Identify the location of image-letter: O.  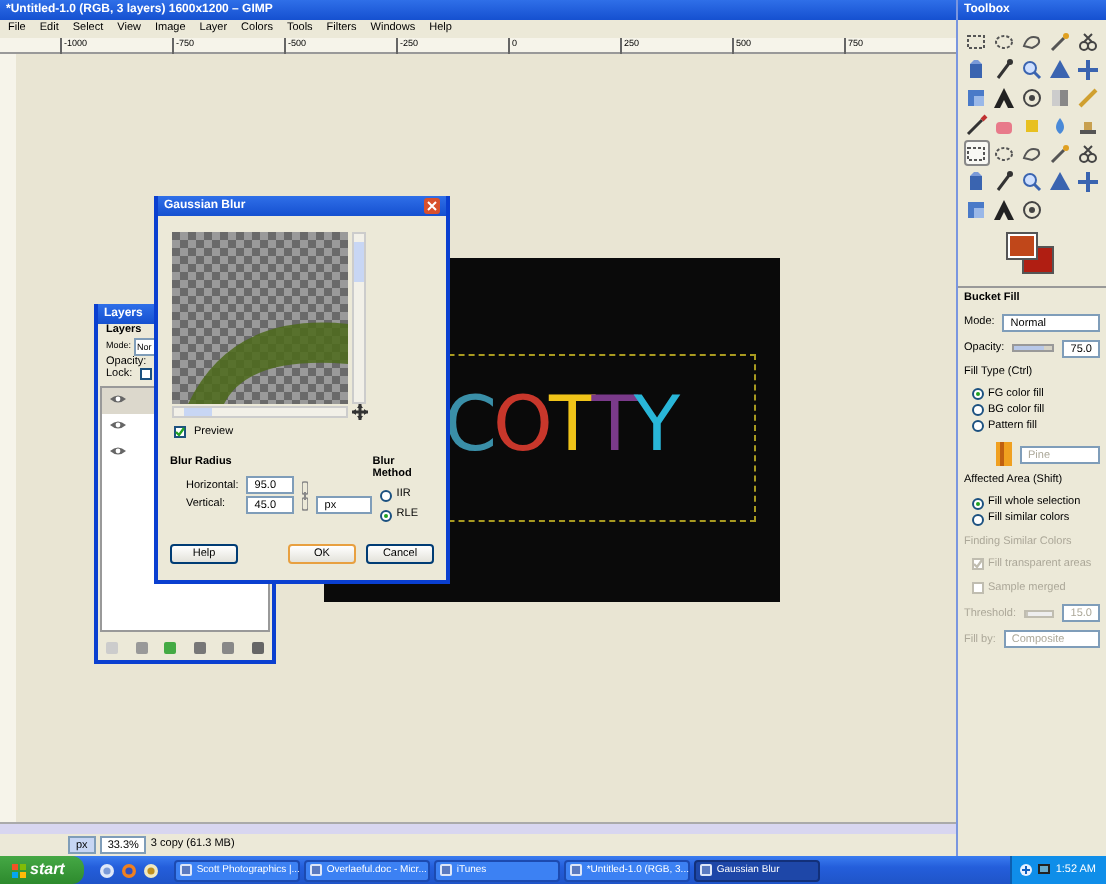
(521, 424).